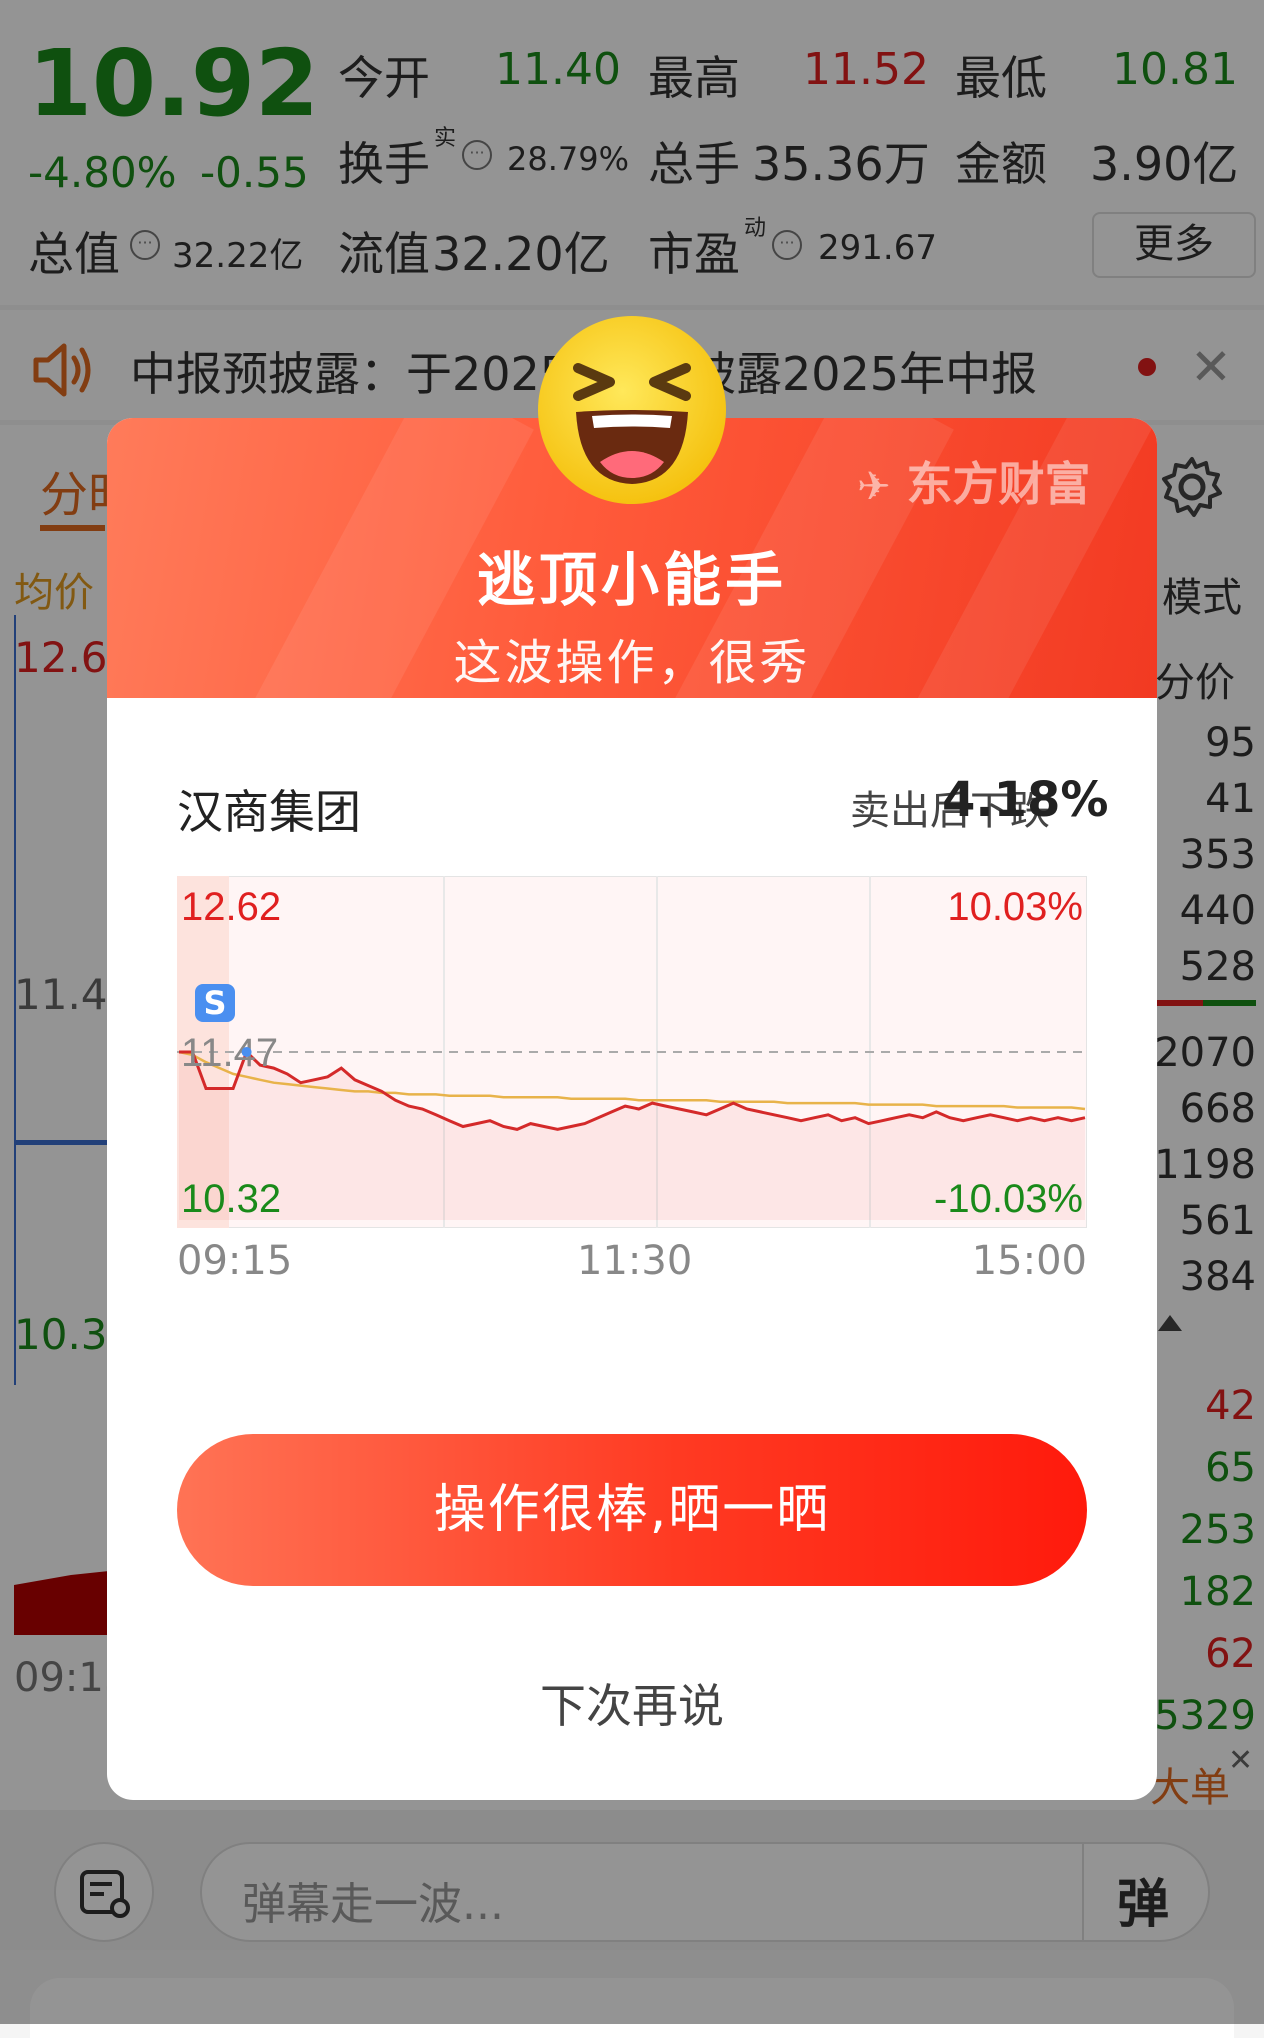 This screenshot has width=1264, height=2038. I want to click on y-min-label: 10.32, so click(231, 1199).